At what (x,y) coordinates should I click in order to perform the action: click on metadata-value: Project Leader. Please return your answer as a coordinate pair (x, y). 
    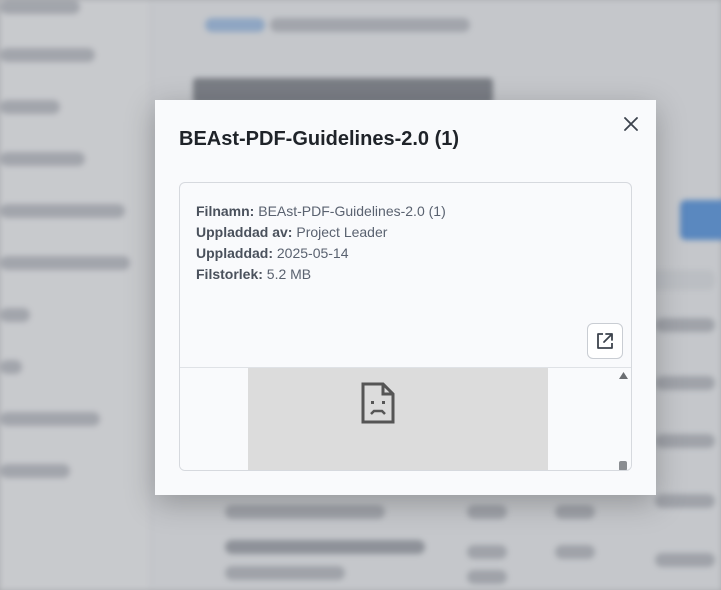
    Looking at the image, I should click on (342, 232).